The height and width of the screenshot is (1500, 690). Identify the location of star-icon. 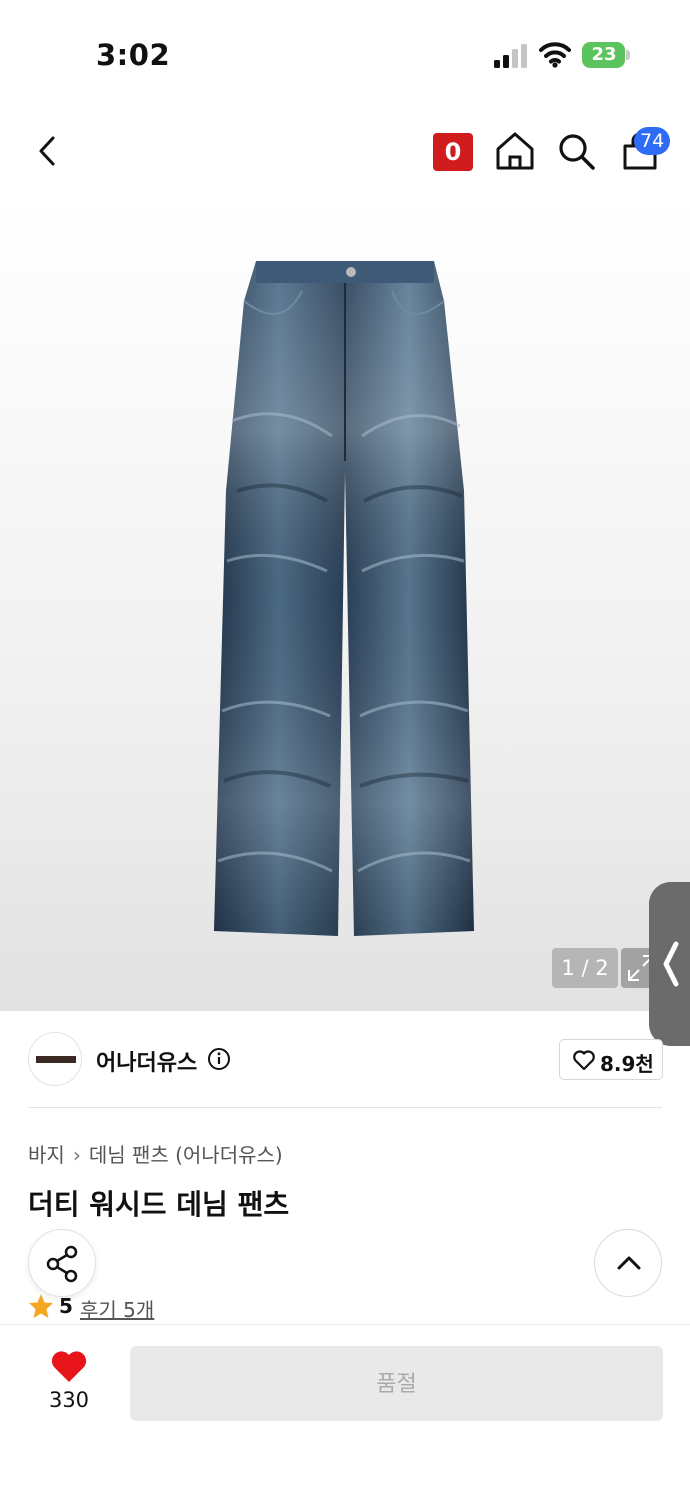
(41, 1306).